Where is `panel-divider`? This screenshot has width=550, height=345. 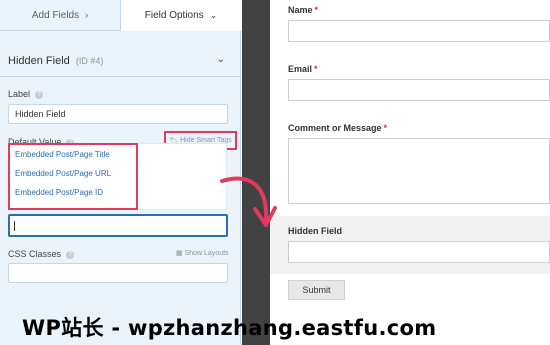 panel-divider is located at coordinates (256, 172).